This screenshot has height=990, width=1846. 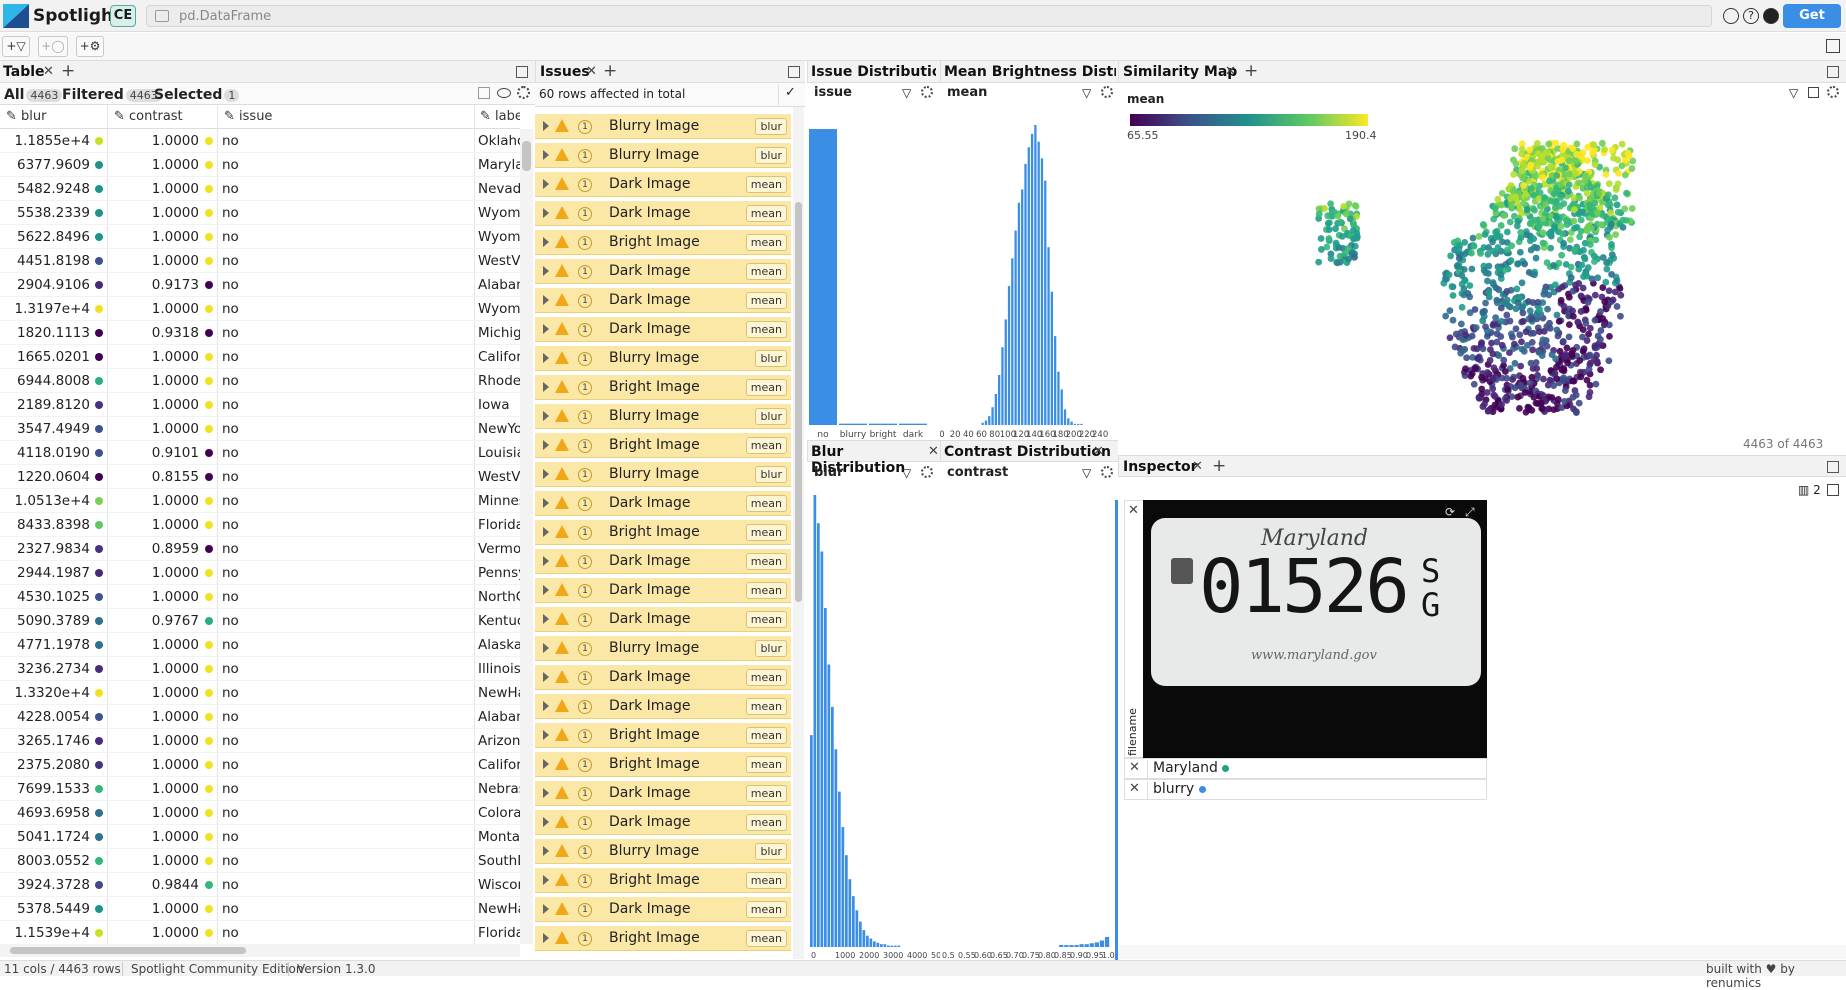 I want to click on dataset-path-field: pd.DataFrame, so click(x=929, y=16).